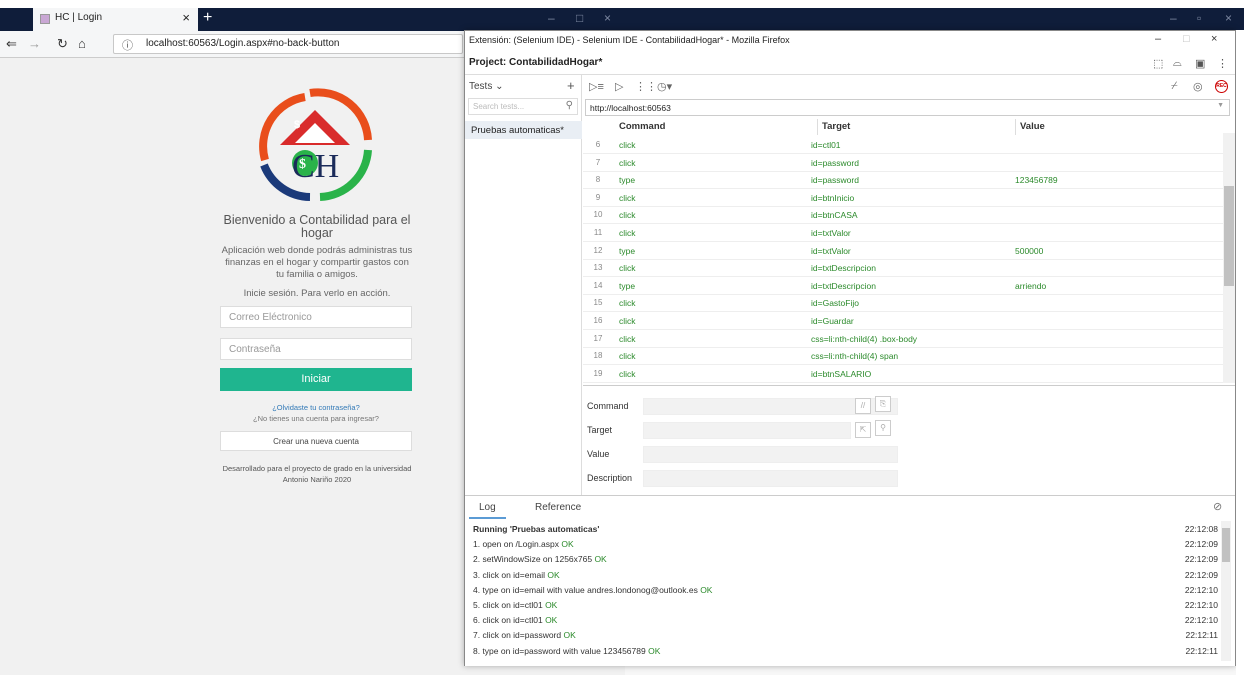 The width and height of the screenshot is (1244, 675). I want to click on new-tab-icon: +, so click(207, 18).